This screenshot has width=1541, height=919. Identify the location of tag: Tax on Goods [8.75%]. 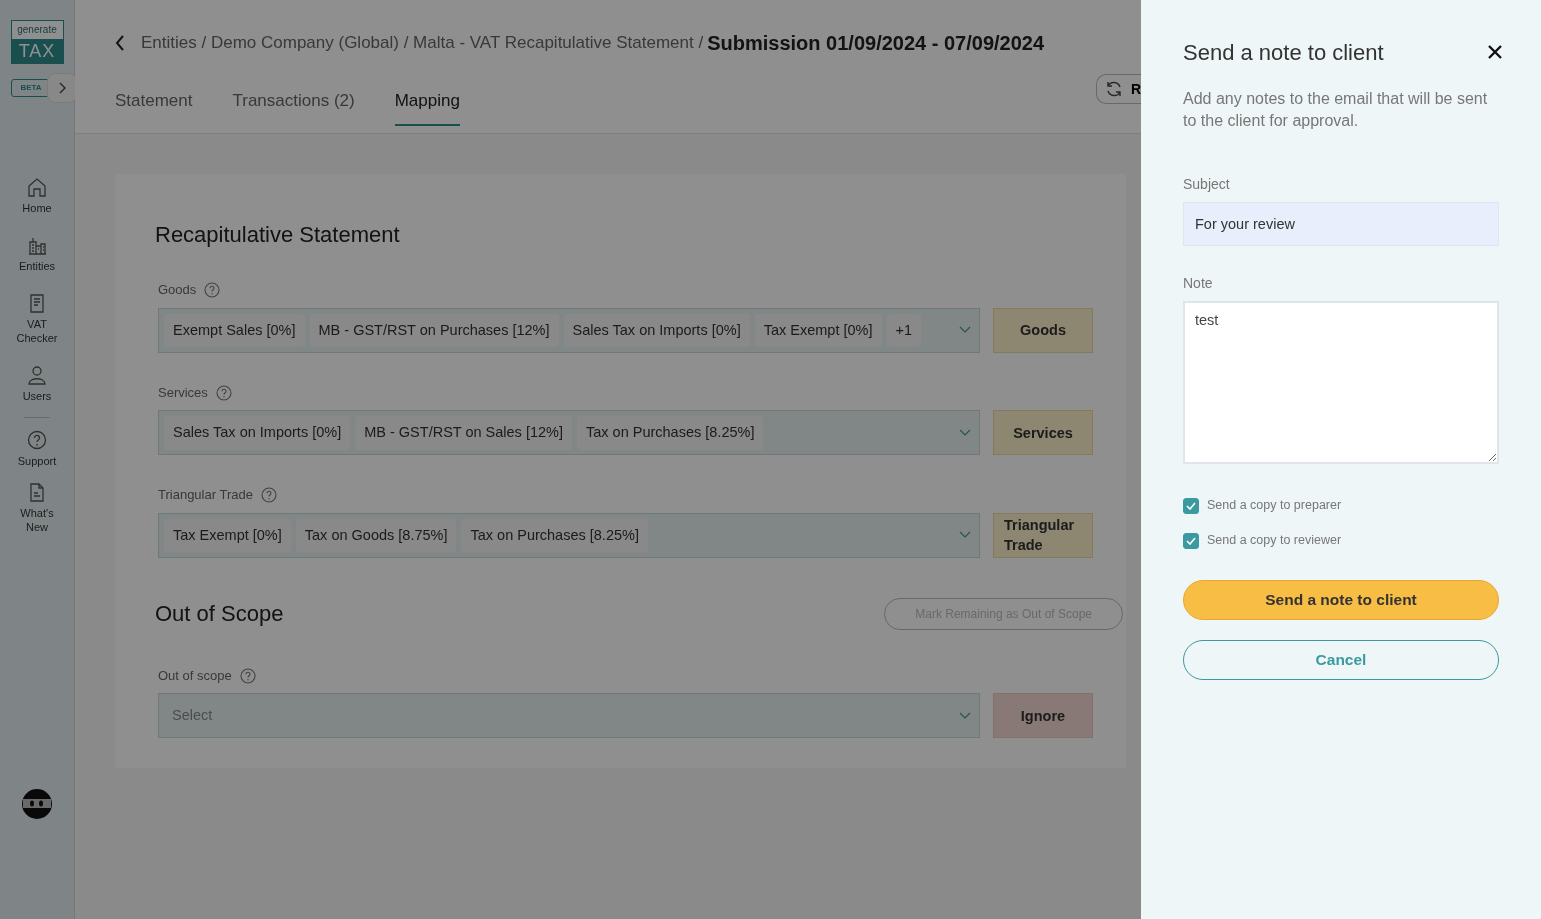
(376, 535).